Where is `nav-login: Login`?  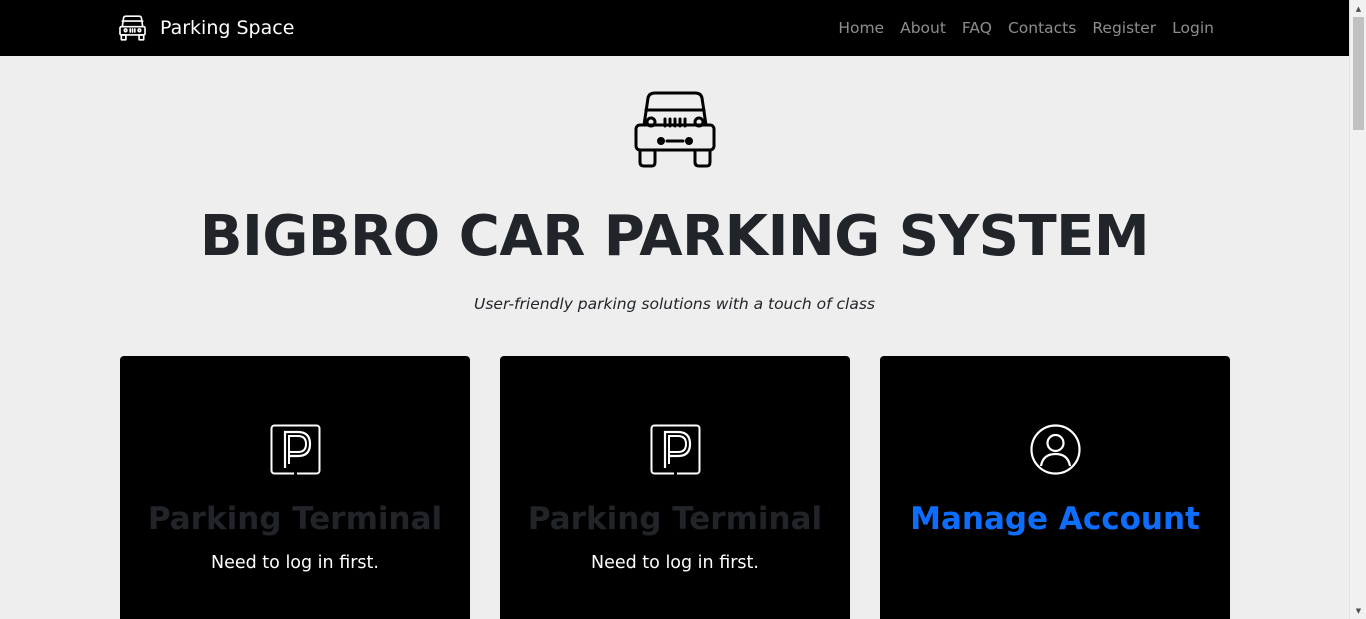 nav-login: Login is located at coordinates (1193, 28).